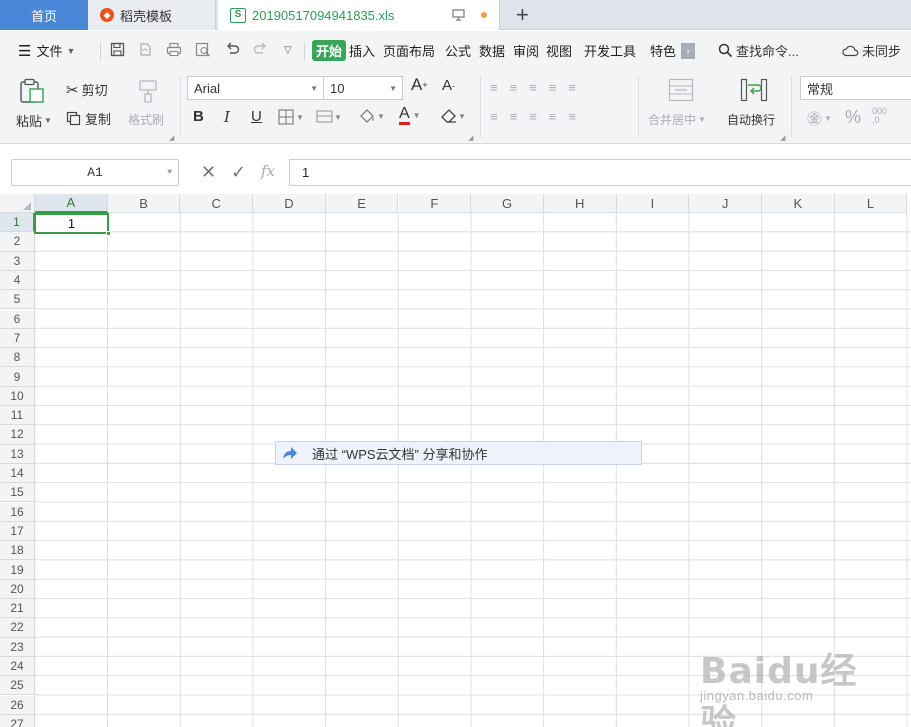 This screenshot has width=911, height=727. Describe the element at coordinates (539, 87) in the screenshot. I see `vertical-align-icons: ≡≡≡≡≡` at that location.